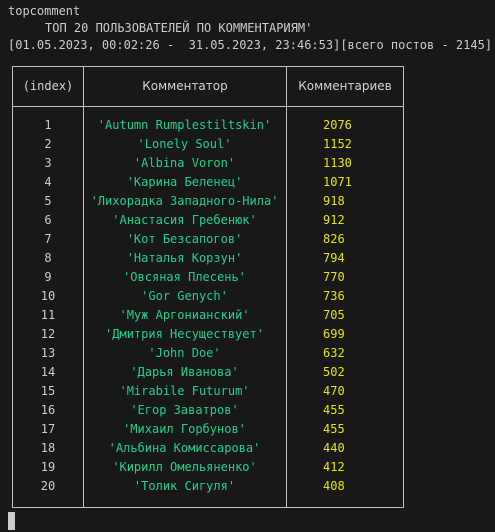 Image resolution: width=495 pixels, height=532 pixels. I want to click on row-comment-count: 1152, so click(337, 144).